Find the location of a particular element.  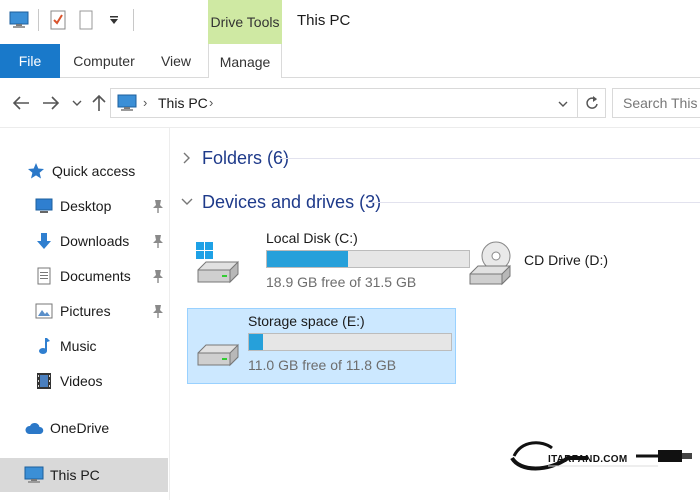

sidebar-item-label: Videos is located at coordinates (81, 381).